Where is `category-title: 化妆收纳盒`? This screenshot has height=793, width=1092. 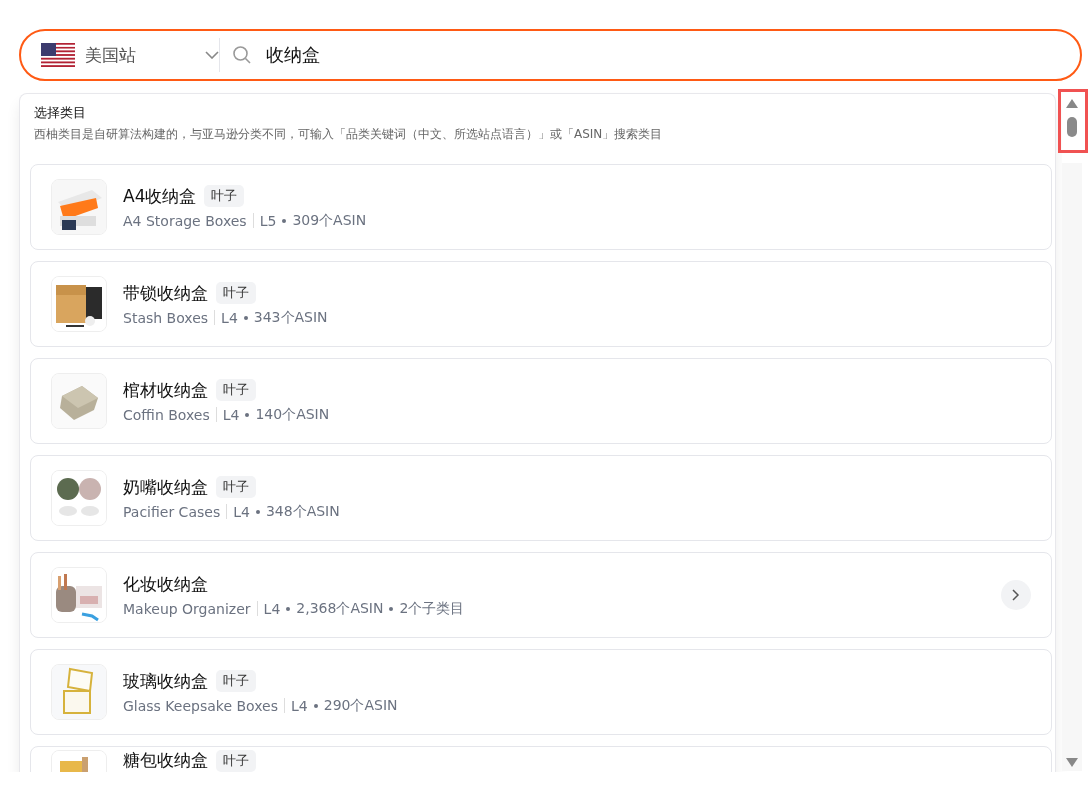 category-title: 化妆收纳盒 is located at coordinates (165, 584).